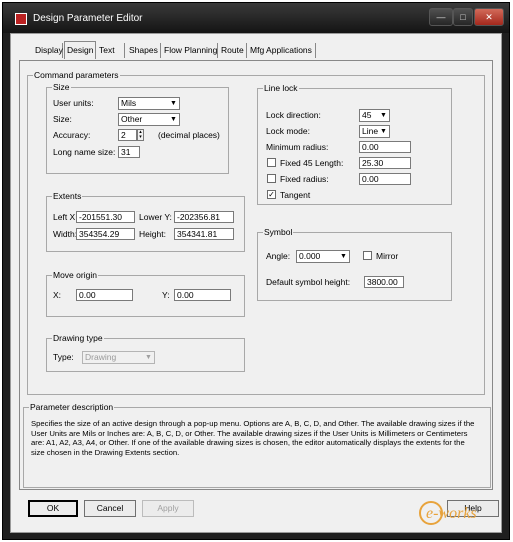 The height and width of the screenshot is (542, 513). Describe the element at coordinates (88, 18) in the screenshot. I see `window-title: Design Parameter Editor` at that location.